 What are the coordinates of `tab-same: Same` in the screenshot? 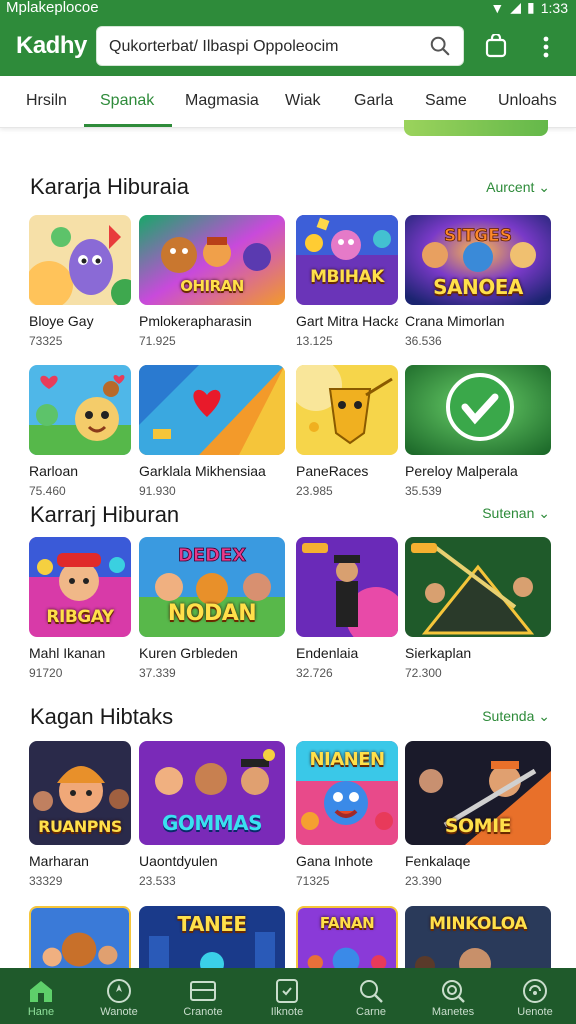 It's located at (446, 101).